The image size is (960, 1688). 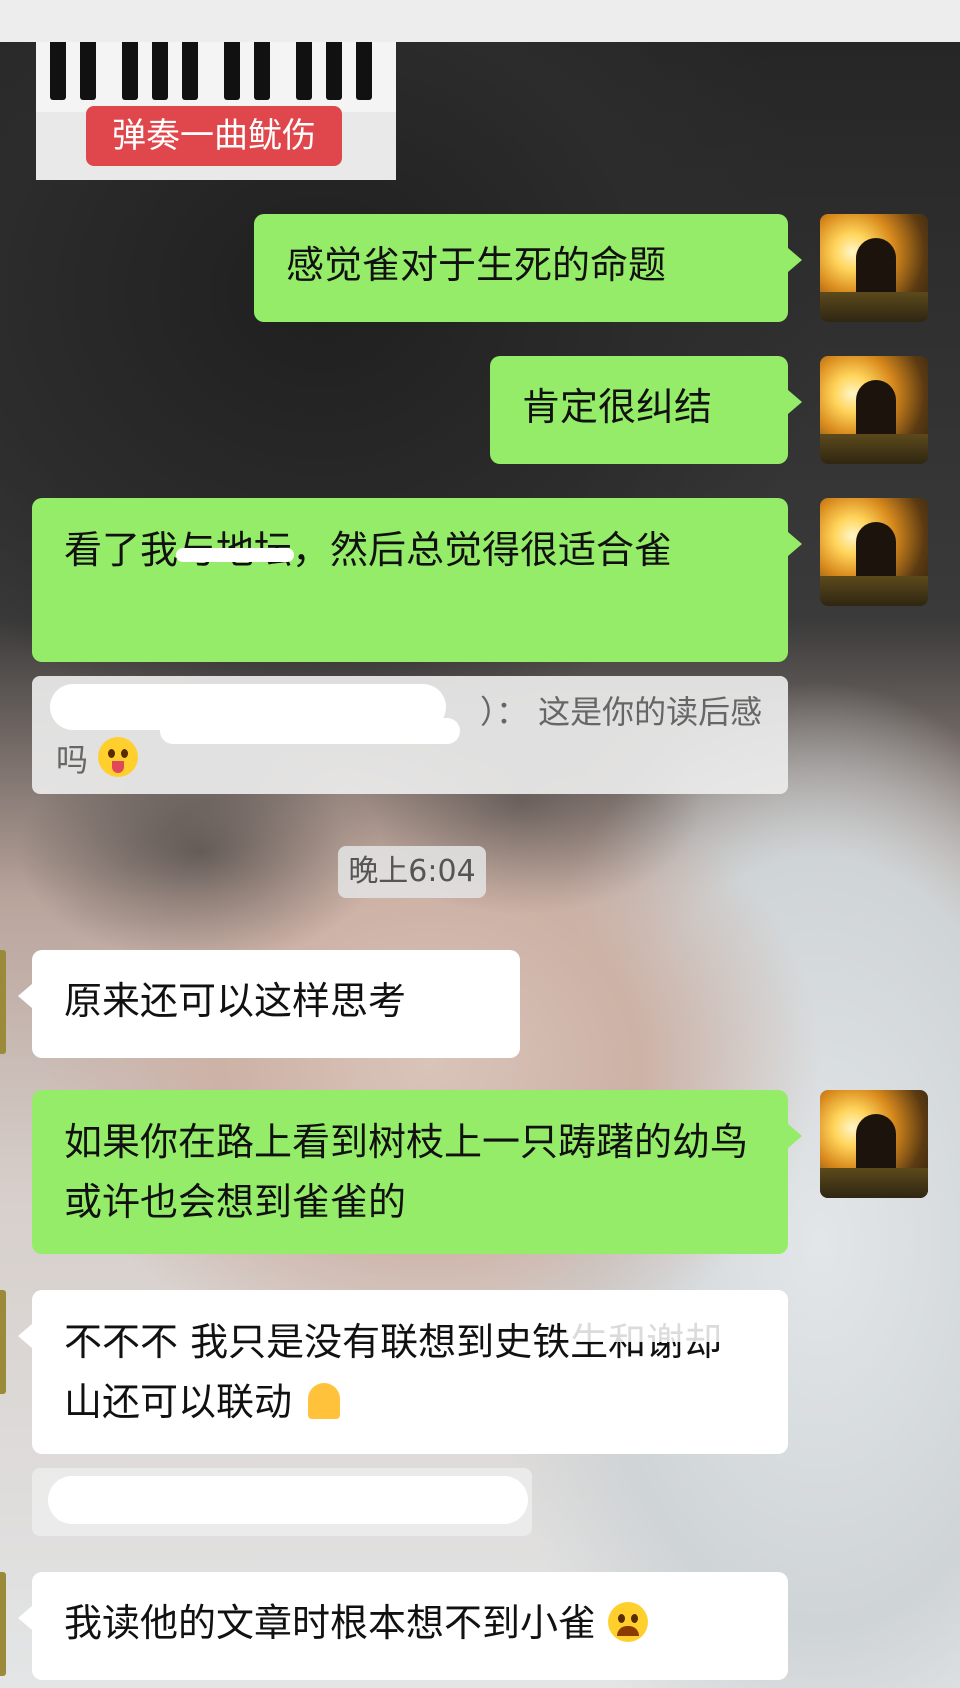 I want to click on message-bubble-mine: 如果你在路上看到树枝上一只踌躇的幼鸟或许也会想到雀雀的, so click(x=417, y=1172).